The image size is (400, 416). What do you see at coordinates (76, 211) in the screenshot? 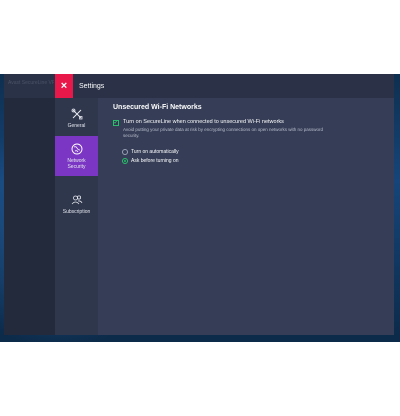
I see `nav-item-label: Subscription` at bounding box center [76, 211].